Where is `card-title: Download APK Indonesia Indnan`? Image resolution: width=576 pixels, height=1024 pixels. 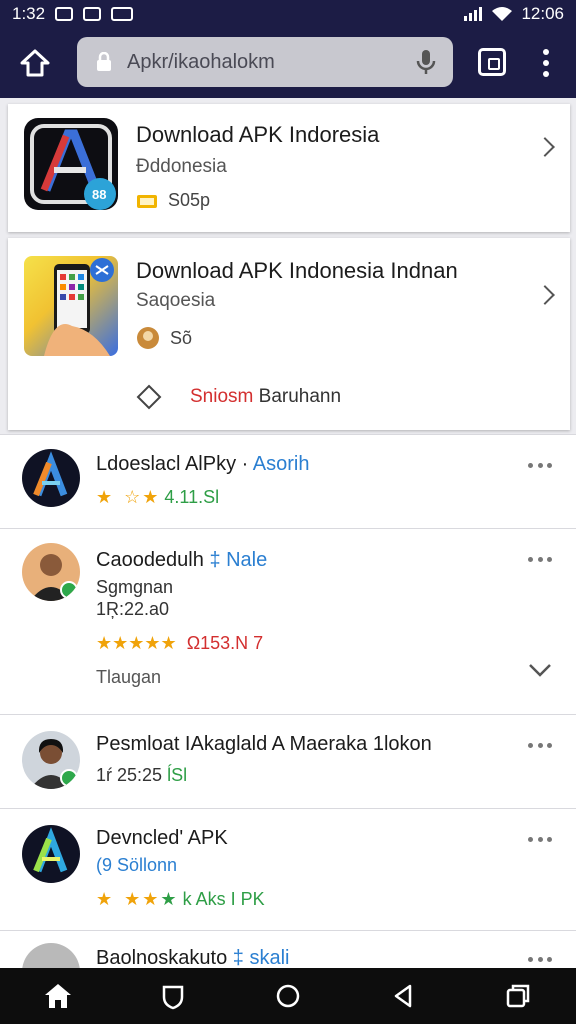
card-title: Download APK Indonesia Indnan is located at coordinates (297, 271).